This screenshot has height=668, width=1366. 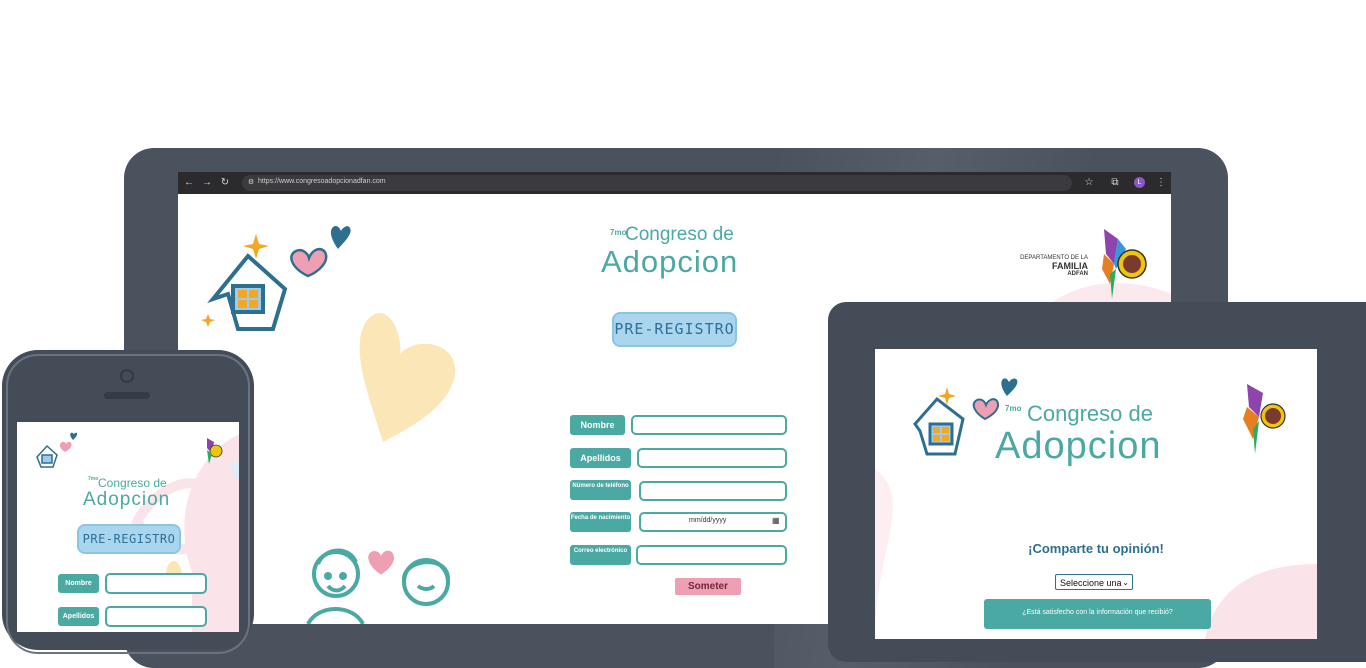 I want to click on phone-camera, so click(x=127, y=376).